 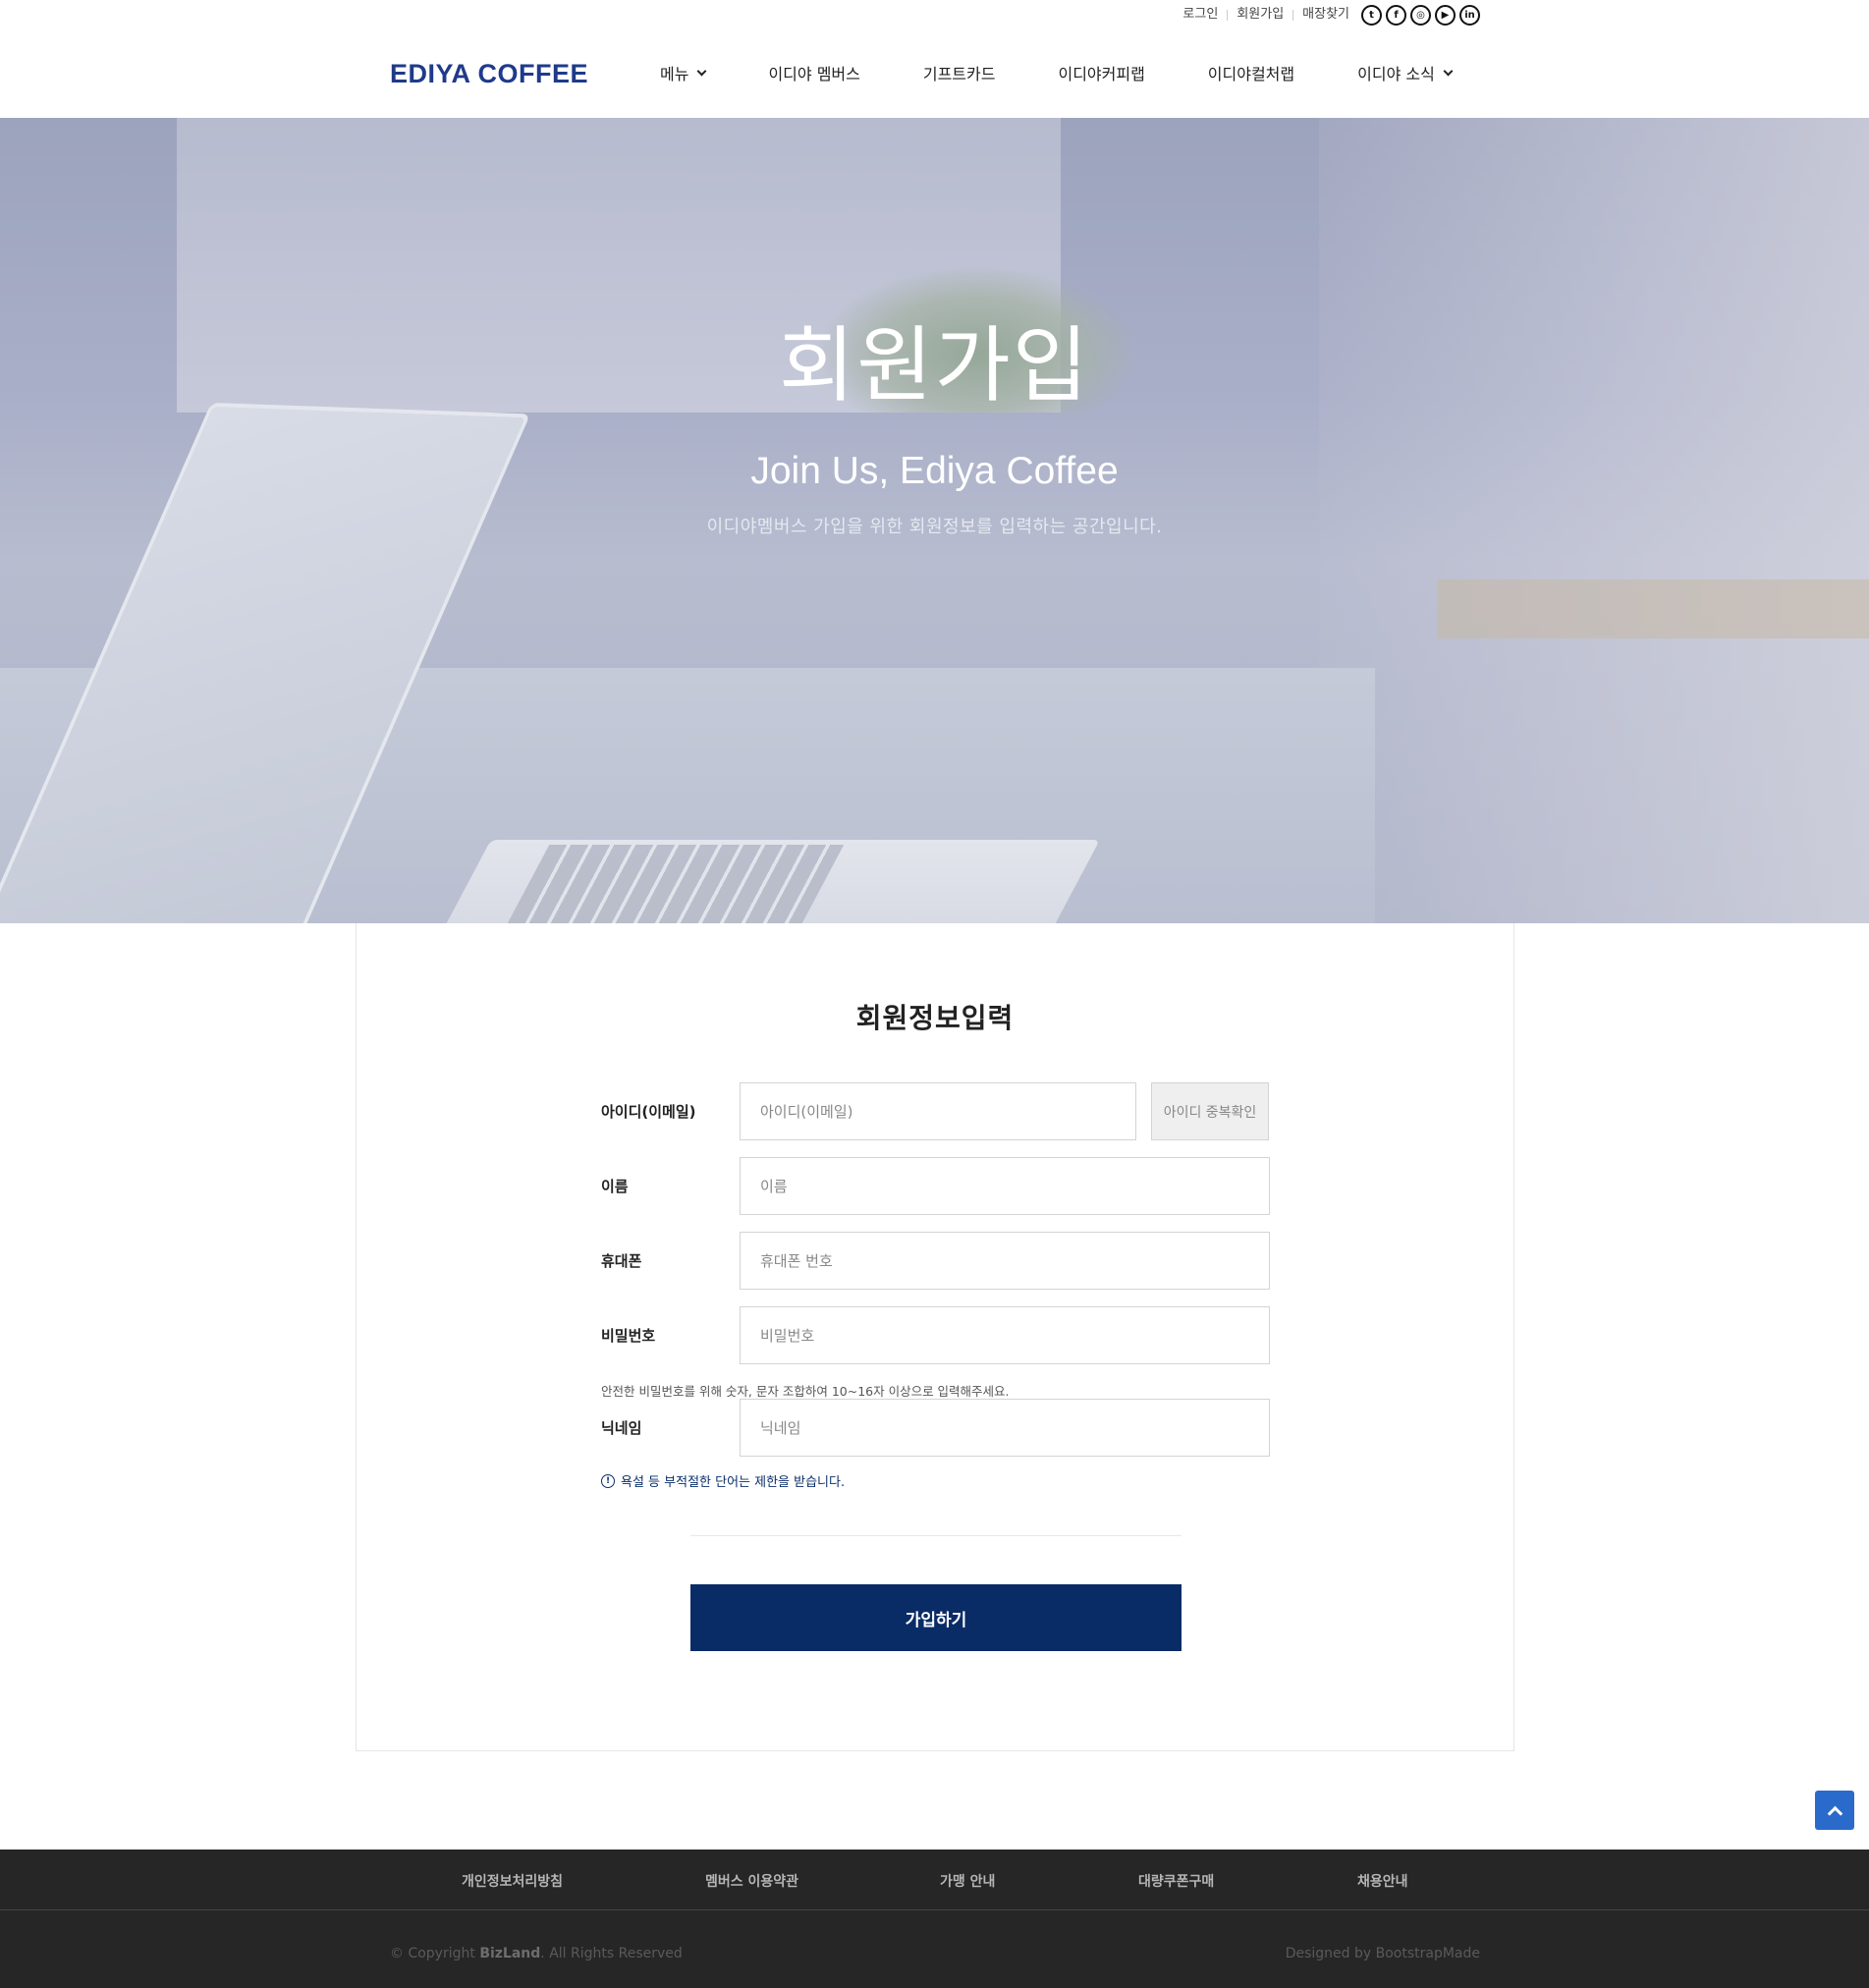 I want to click on nav-item-members: 이디야 멤버스, so click(x=814, y=72).